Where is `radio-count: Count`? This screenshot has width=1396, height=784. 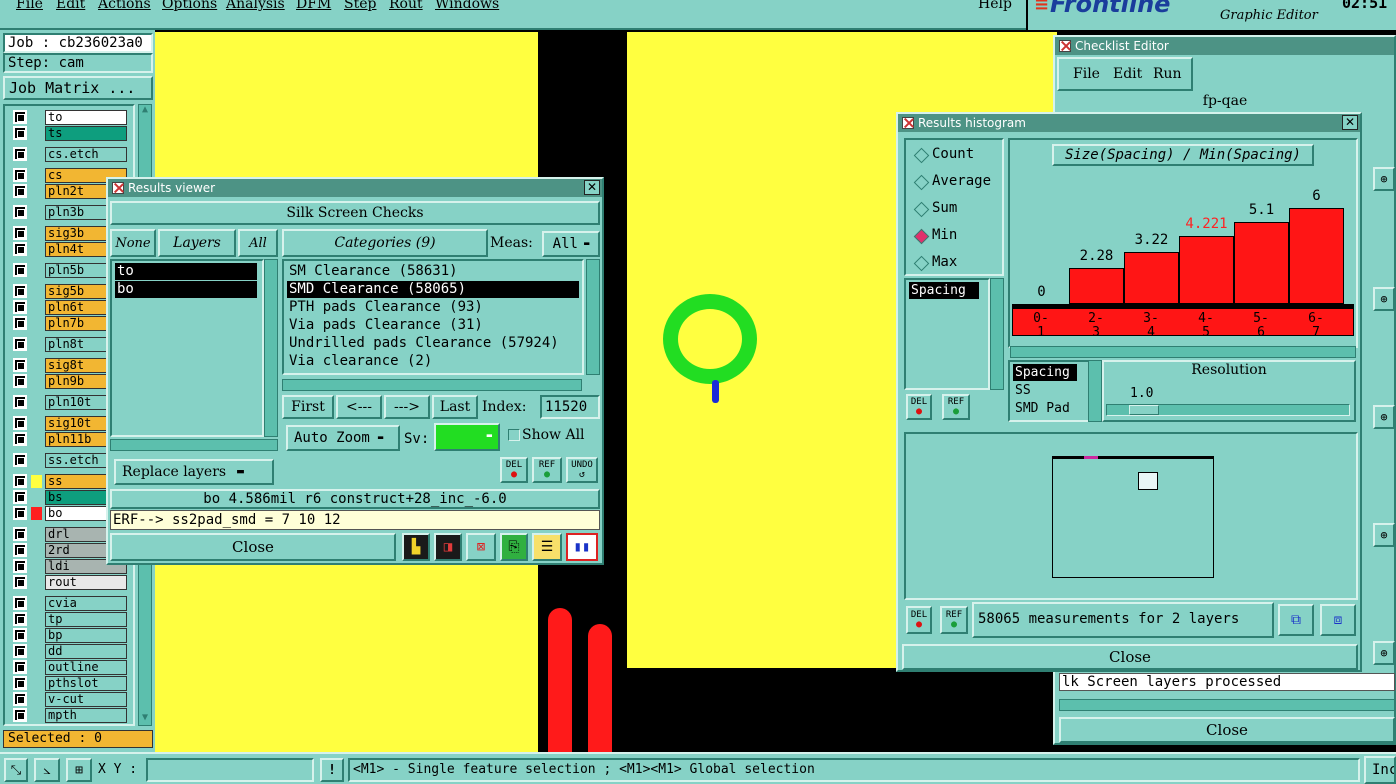
radio-count: Count is located at coordinates (944, 154).